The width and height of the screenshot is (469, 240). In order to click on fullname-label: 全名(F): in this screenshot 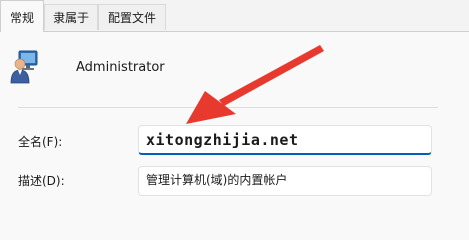, I will do `click(40, 142)`.